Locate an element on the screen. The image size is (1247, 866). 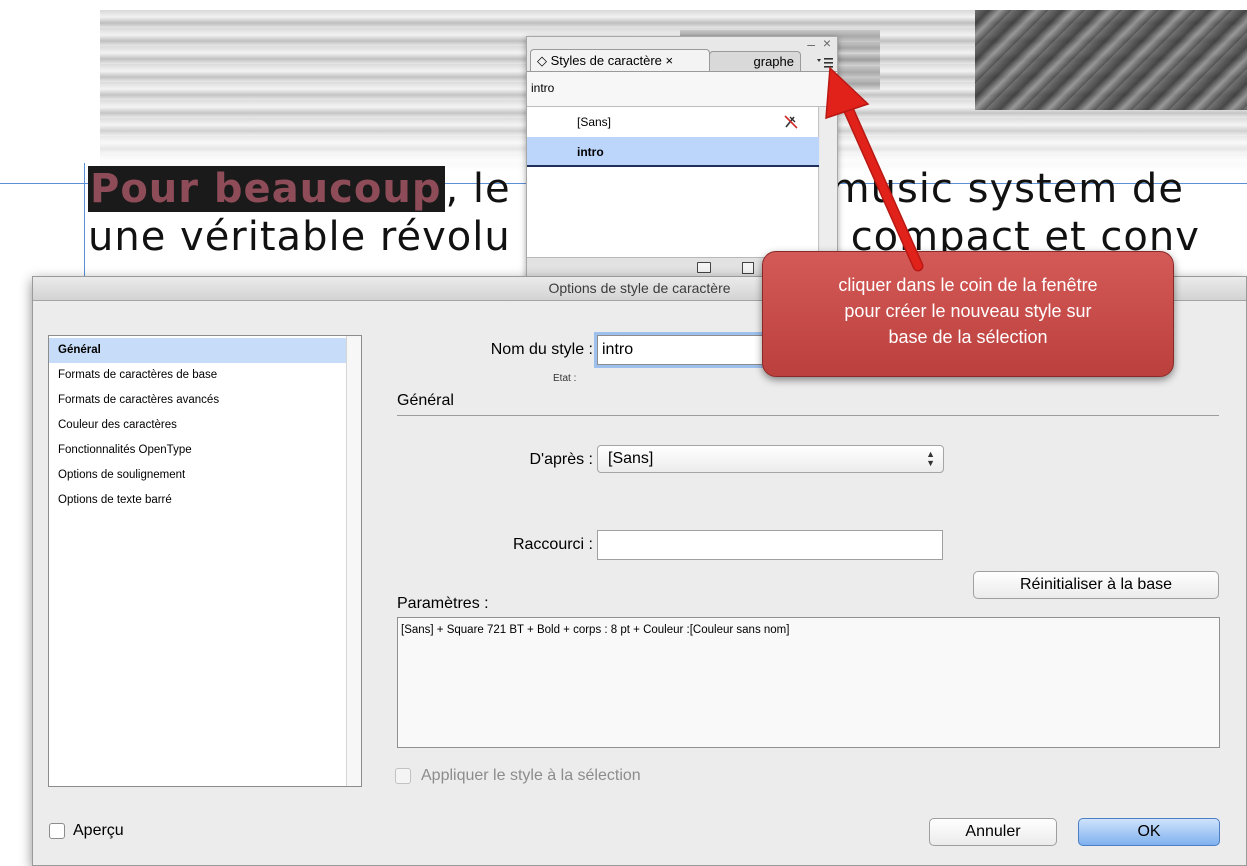
styles-list: [Sans] intro is located at coordinates (673, 182).